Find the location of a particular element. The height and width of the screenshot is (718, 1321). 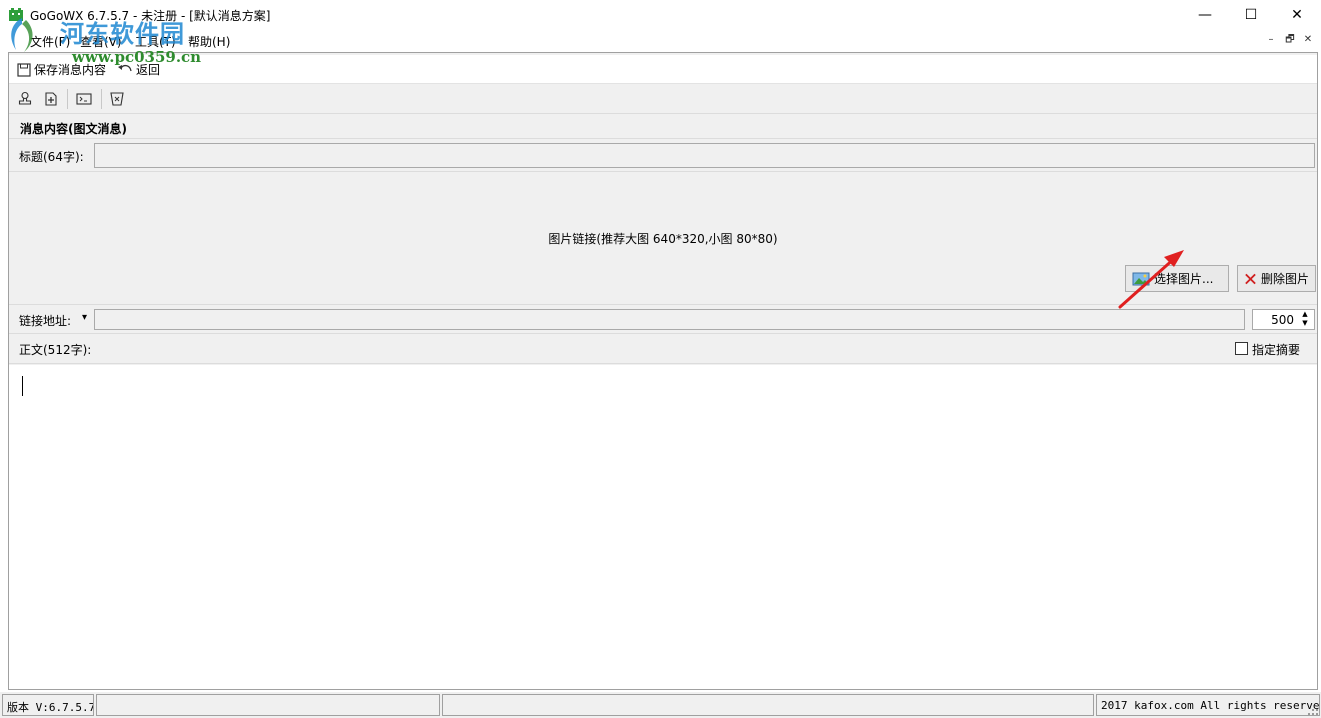

resize-grip-icon is located at coordinates (1313, 710).